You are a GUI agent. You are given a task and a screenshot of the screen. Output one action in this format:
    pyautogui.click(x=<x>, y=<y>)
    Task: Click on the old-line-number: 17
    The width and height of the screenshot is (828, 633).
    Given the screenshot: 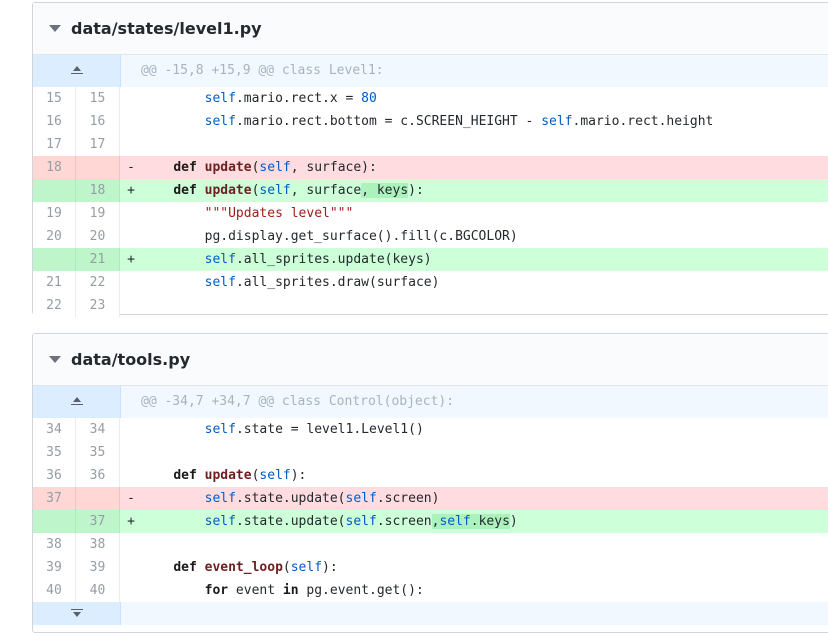 What is the action you would take?
    pyautogui.click(x=54, y=144)
    